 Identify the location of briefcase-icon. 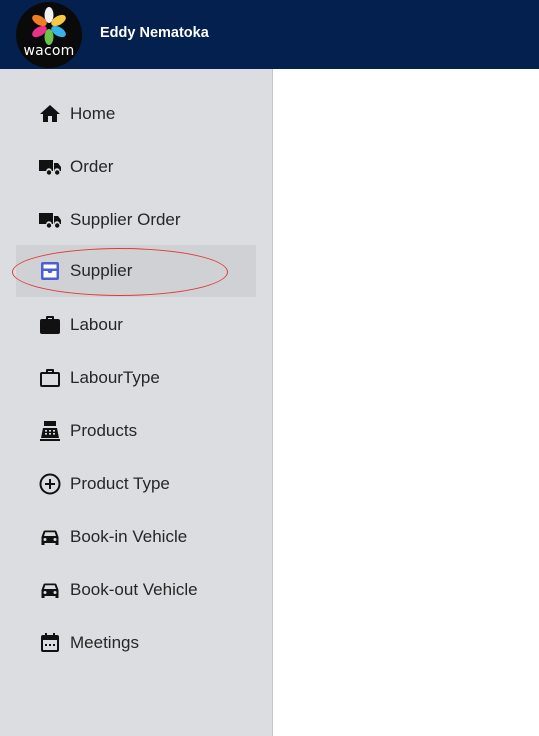
(50, 325).